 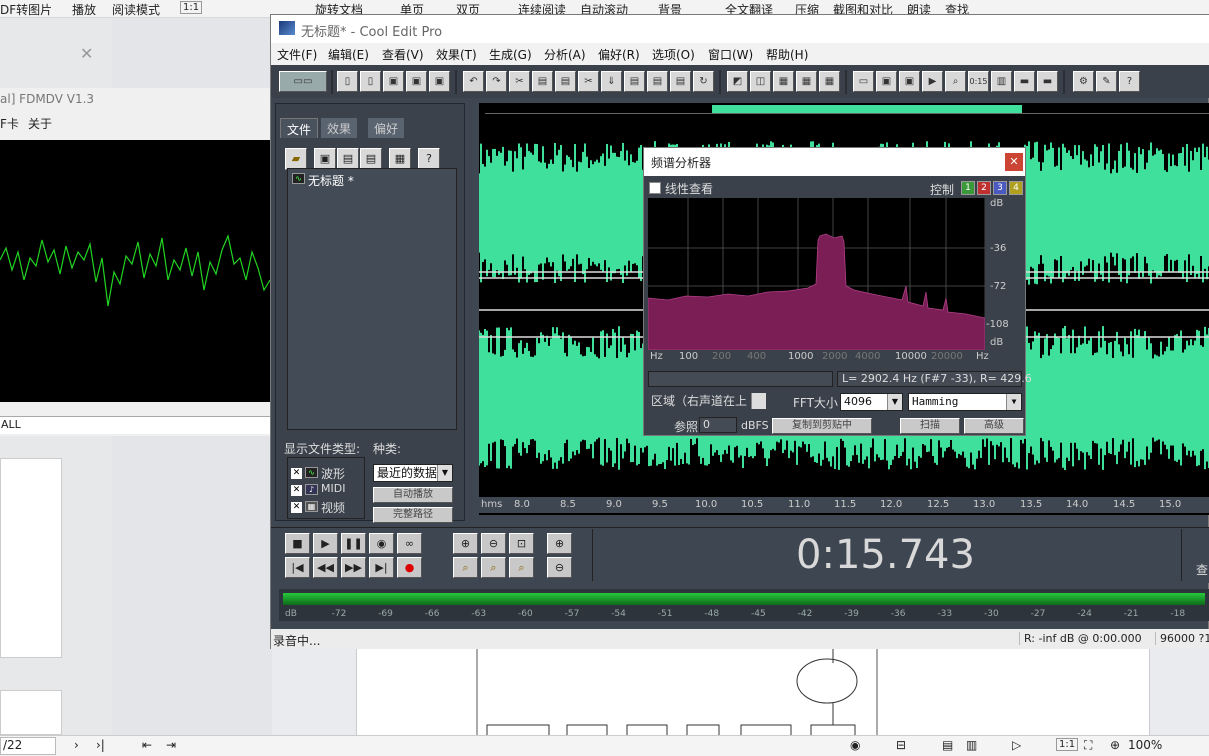 What do you see at coordinates (331, 180) in the screenshot?
I see `file-list-item: 无标题 *` at bounding box center [331, 180].